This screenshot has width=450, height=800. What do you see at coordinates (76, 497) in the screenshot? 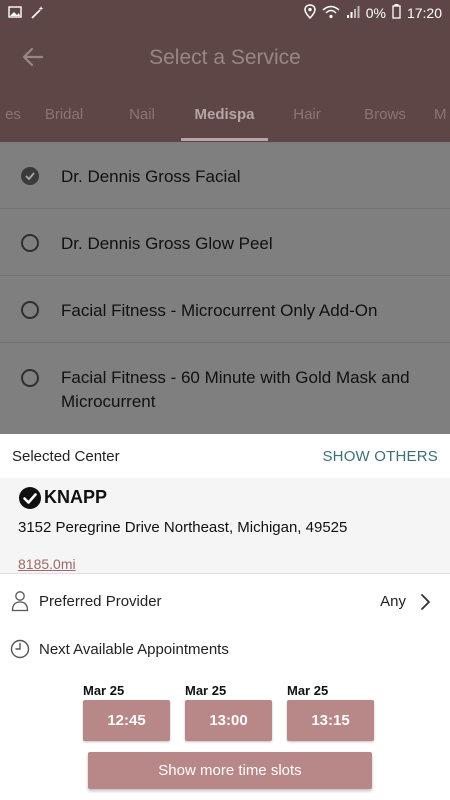
I see `center-name: KNAPP` at bounding box center [76, 497].